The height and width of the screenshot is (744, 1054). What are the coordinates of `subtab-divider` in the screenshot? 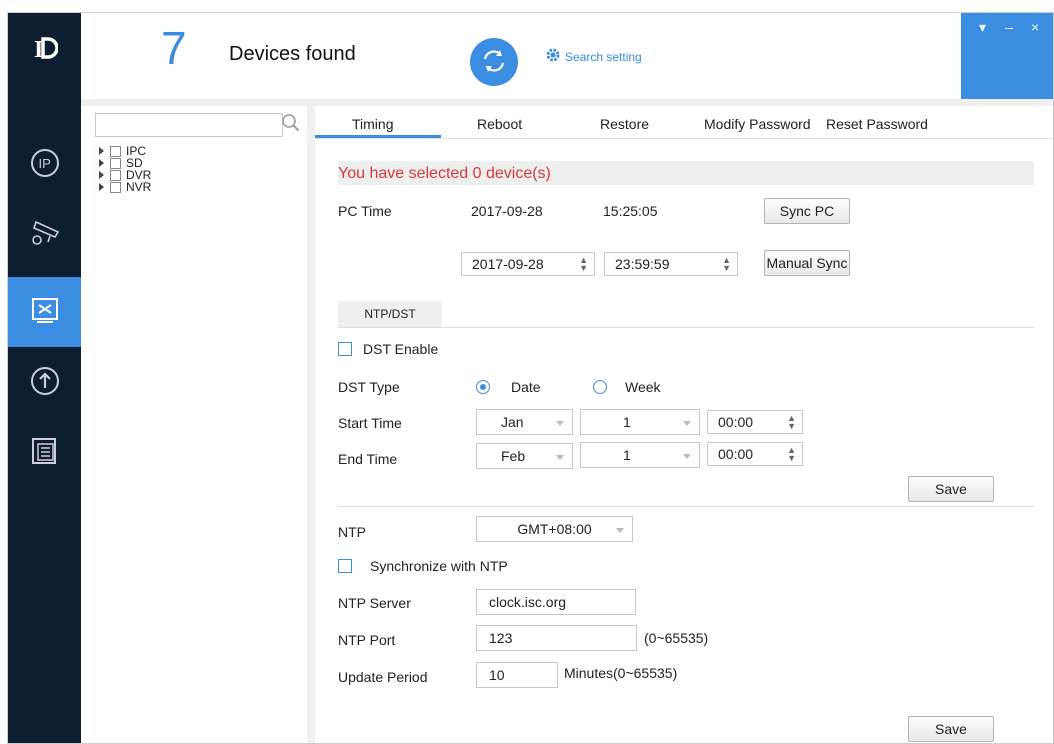 It's located at (686, 327).